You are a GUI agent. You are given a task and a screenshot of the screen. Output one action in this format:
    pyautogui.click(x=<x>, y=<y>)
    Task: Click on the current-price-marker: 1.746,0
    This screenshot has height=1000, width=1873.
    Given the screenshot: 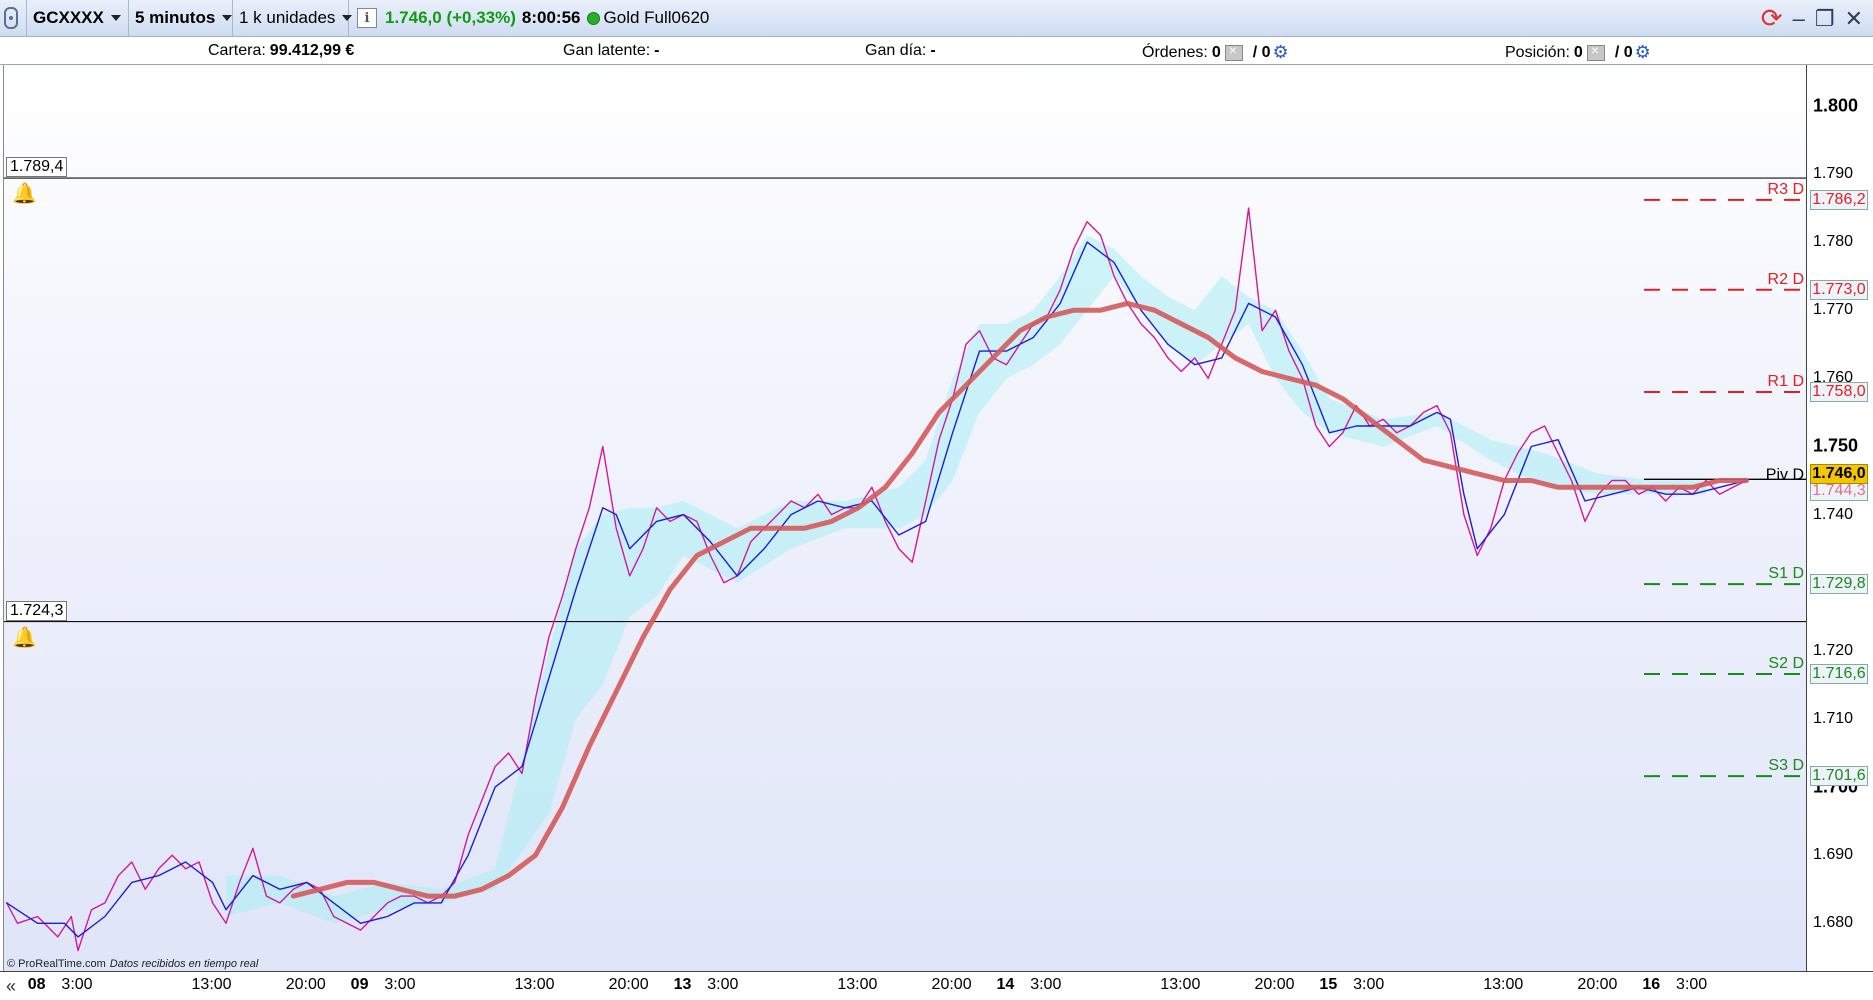 What is the action you would take?
    pyautogui.click(x=1839, y=473)
    